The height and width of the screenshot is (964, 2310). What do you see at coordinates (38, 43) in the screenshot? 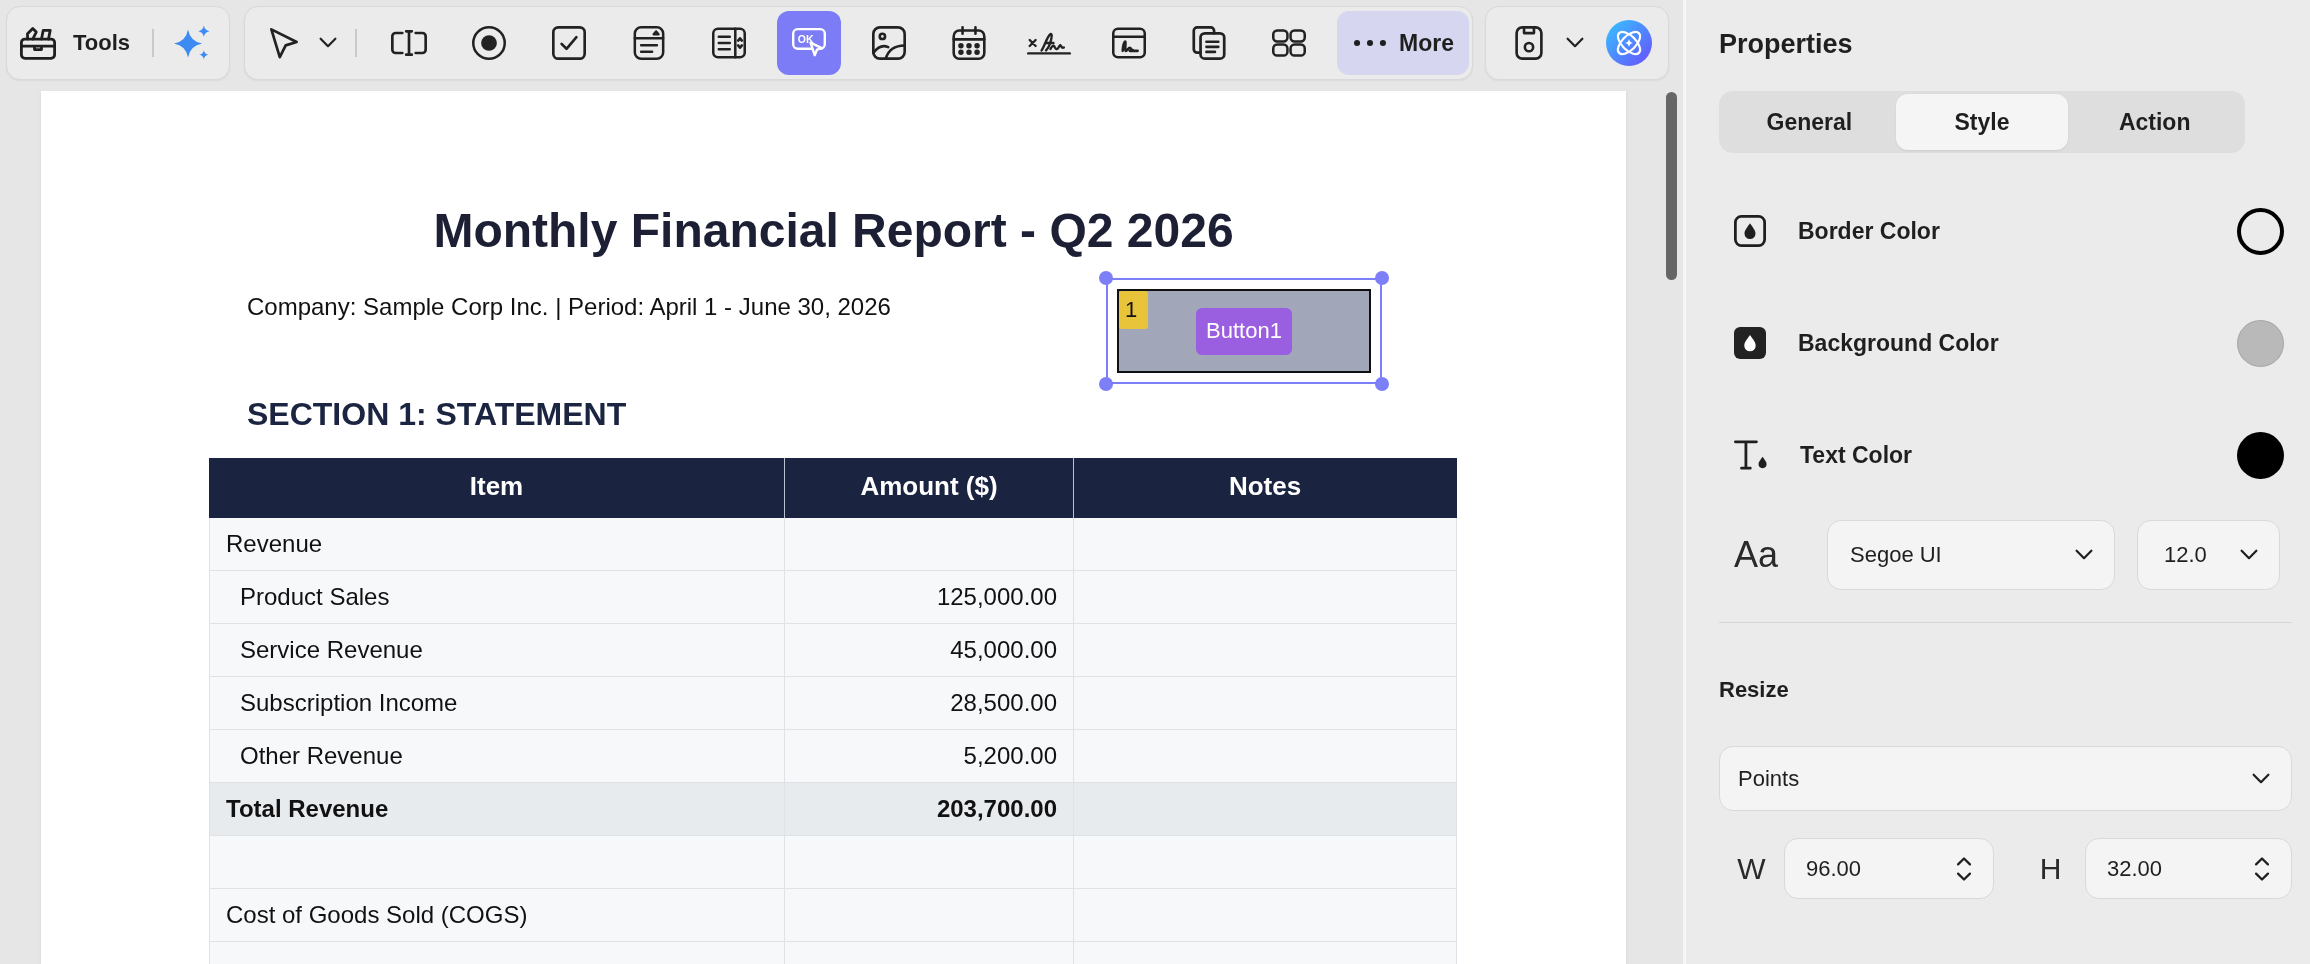
I see `toolbox-icon` at bounding box center [38, 43].